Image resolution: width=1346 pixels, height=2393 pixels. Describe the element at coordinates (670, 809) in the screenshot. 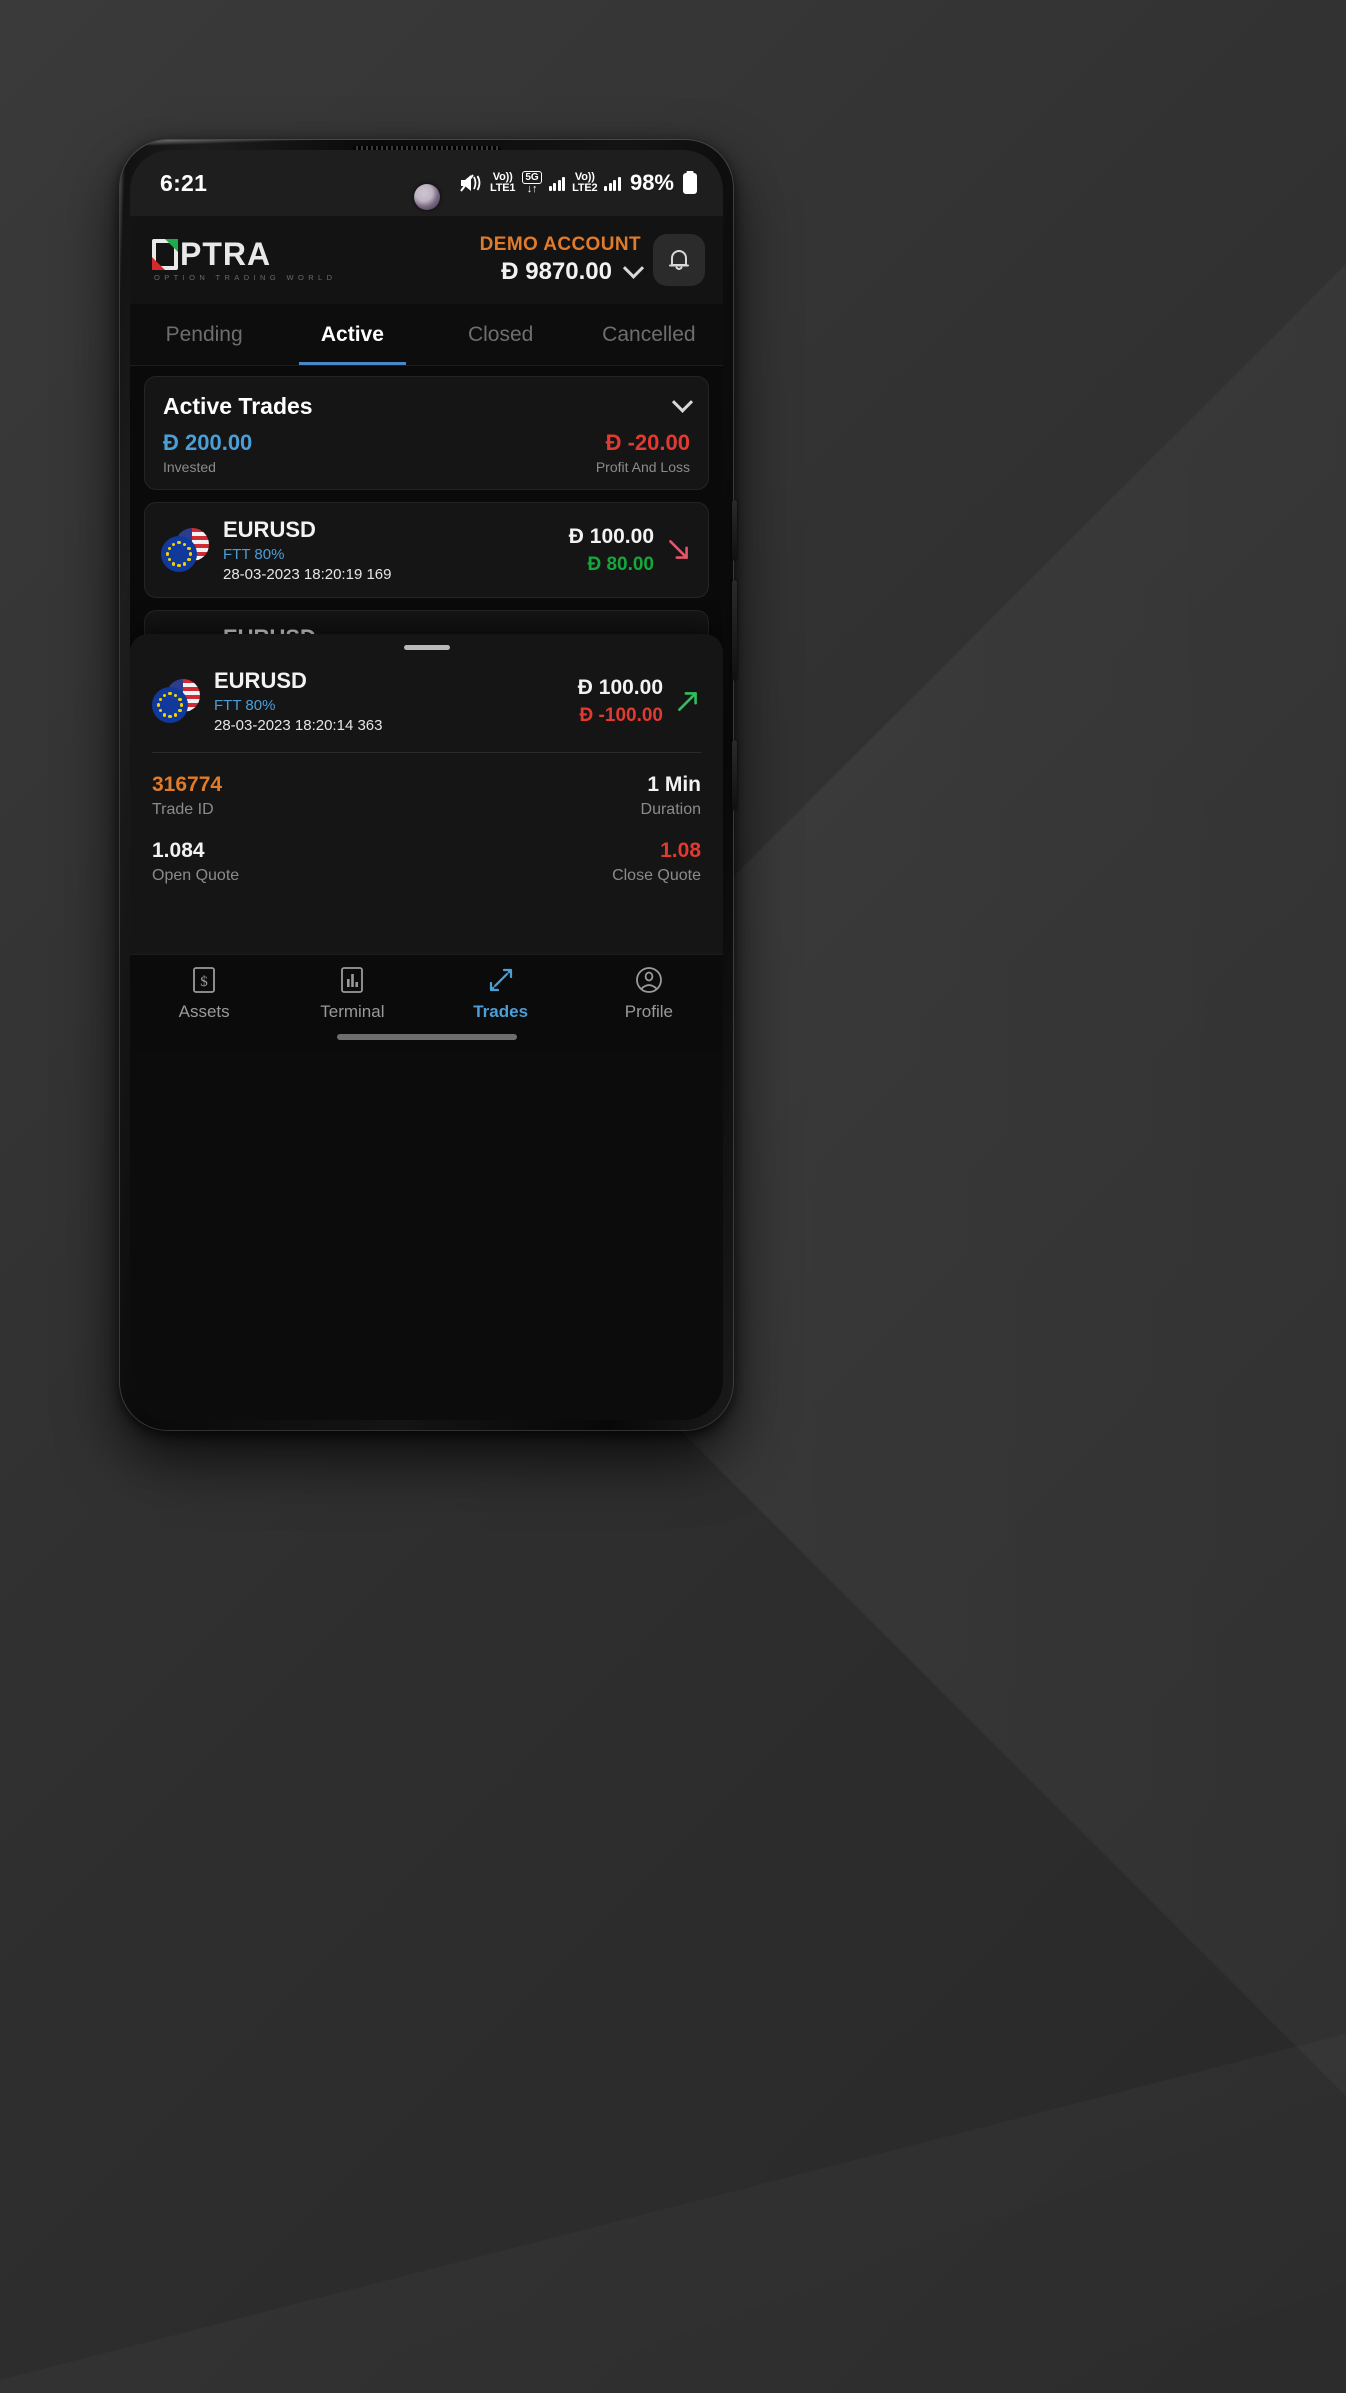

I see `duration-label: Duration` at that location.